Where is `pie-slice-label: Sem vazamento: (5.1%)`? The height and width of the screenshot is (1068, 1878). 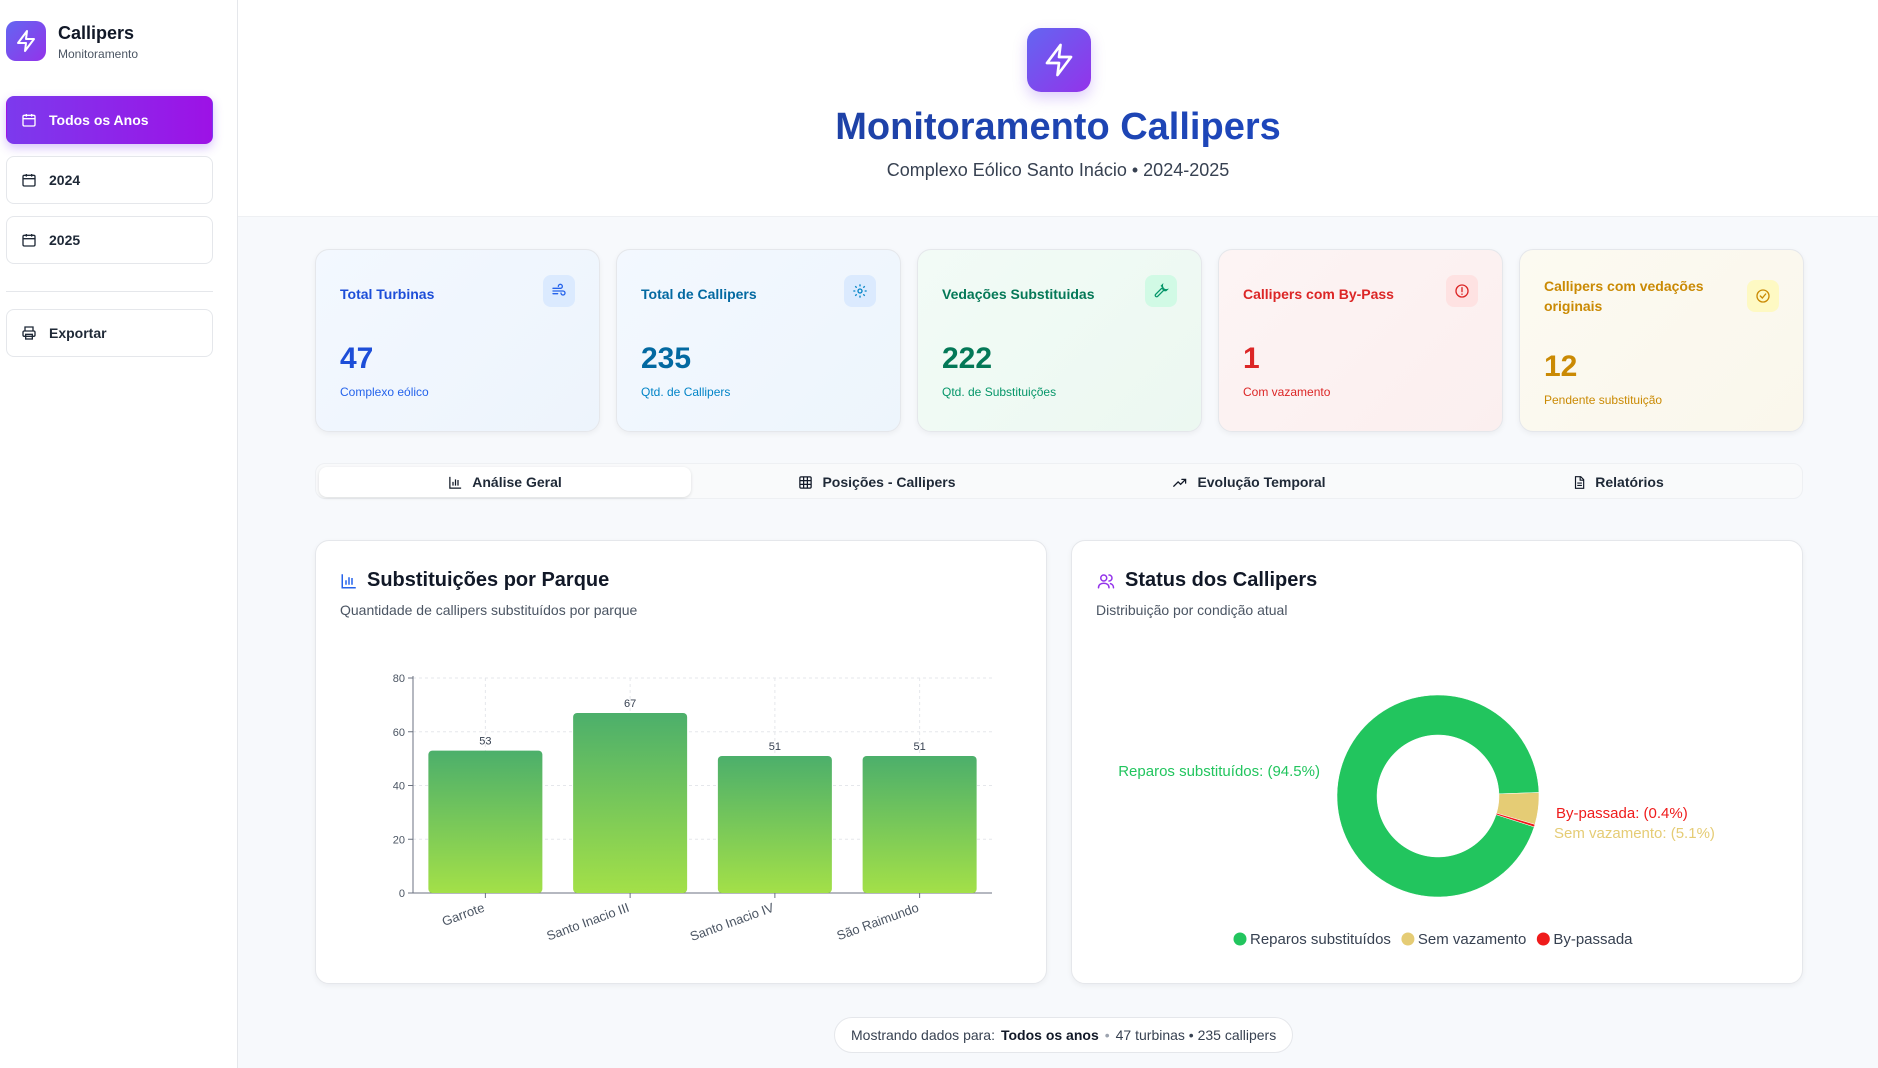 pie-slice-label: Sem vazamento: (5.1%) is located at coordinates (1634, 833).